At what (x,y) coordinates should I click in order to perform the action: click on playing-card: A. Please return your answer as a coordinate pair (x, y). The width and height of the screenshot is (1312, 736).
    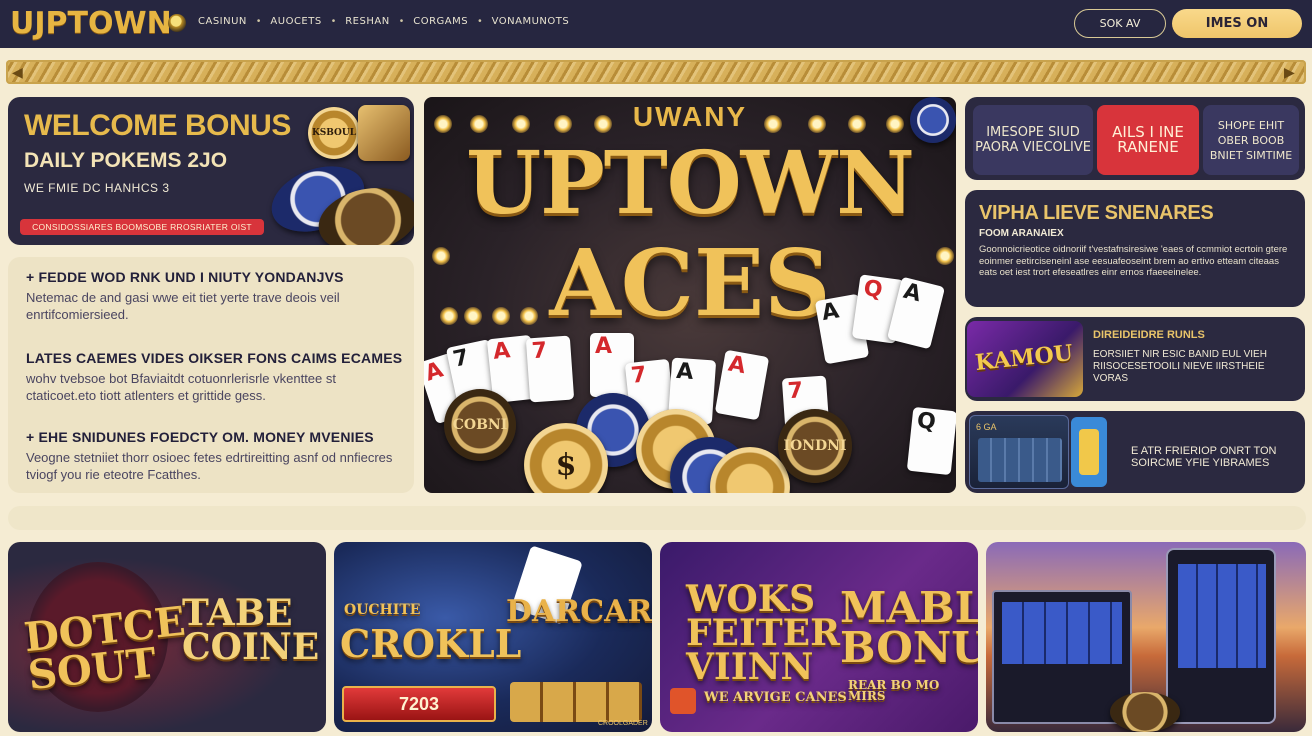
    Looking at the image, I should click on (742, 385).